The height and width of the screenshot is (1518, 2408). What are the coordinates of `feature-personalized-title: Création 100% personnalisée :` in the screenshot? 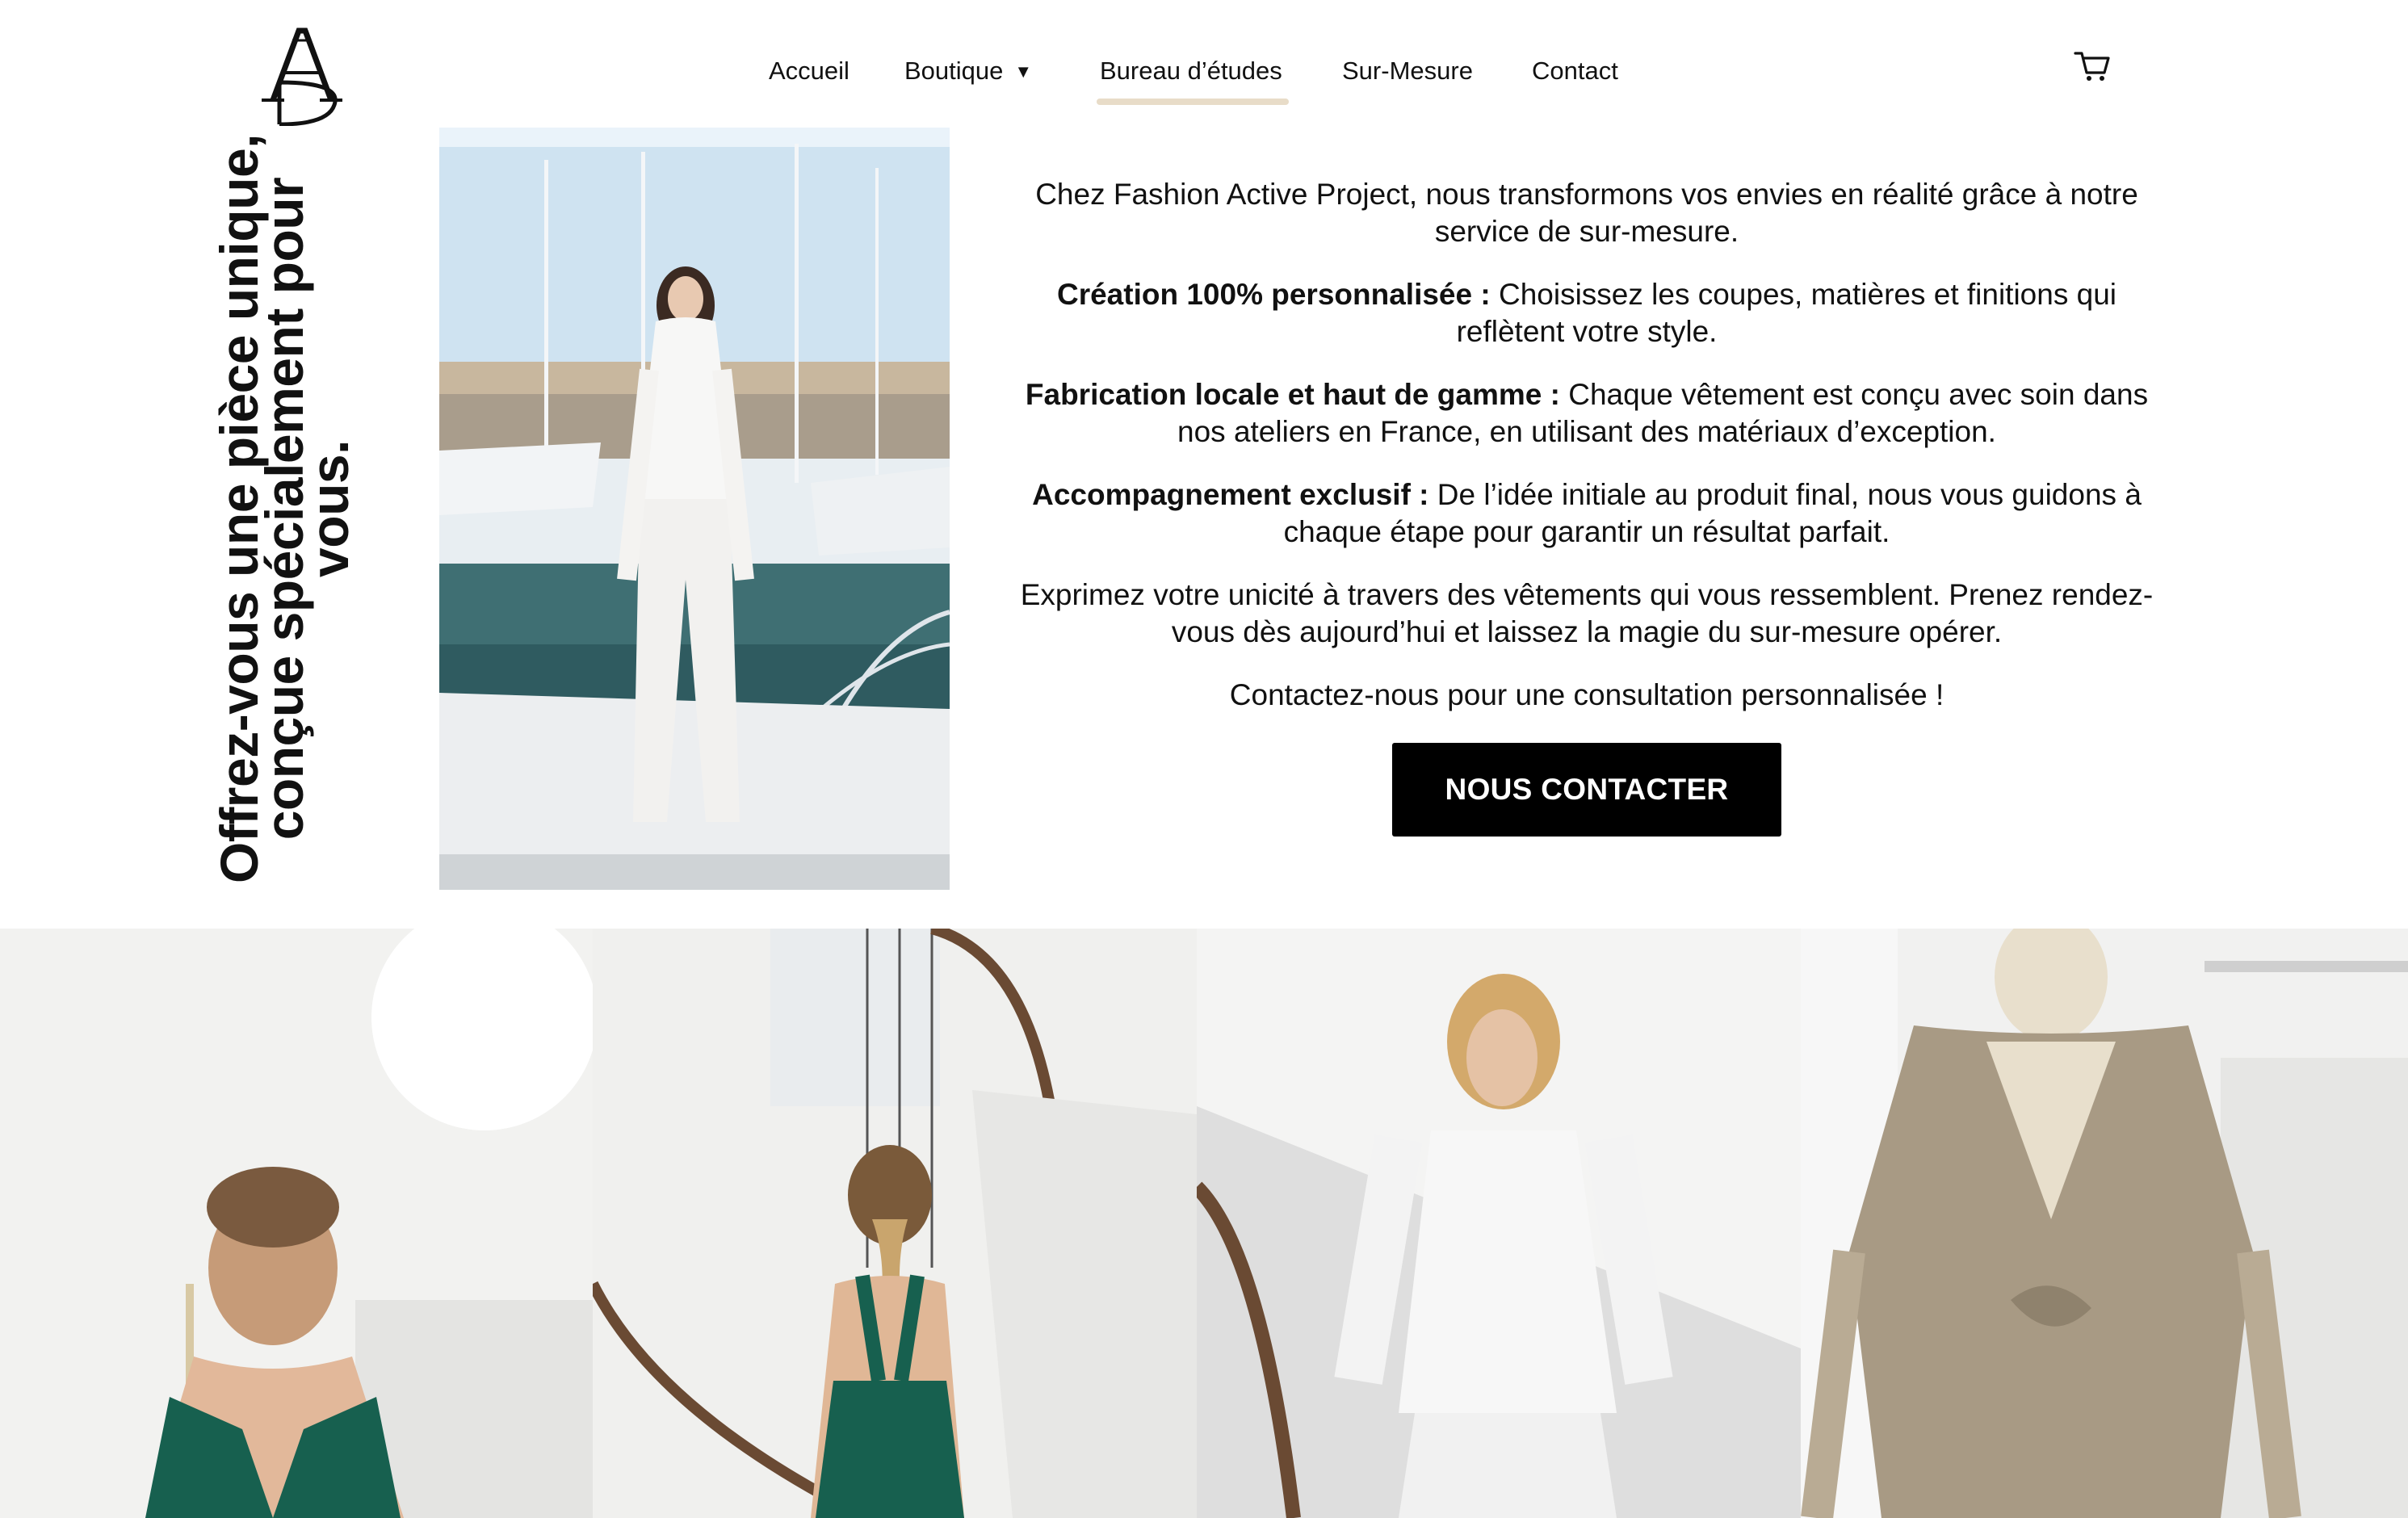 It's located at (1273, 295).